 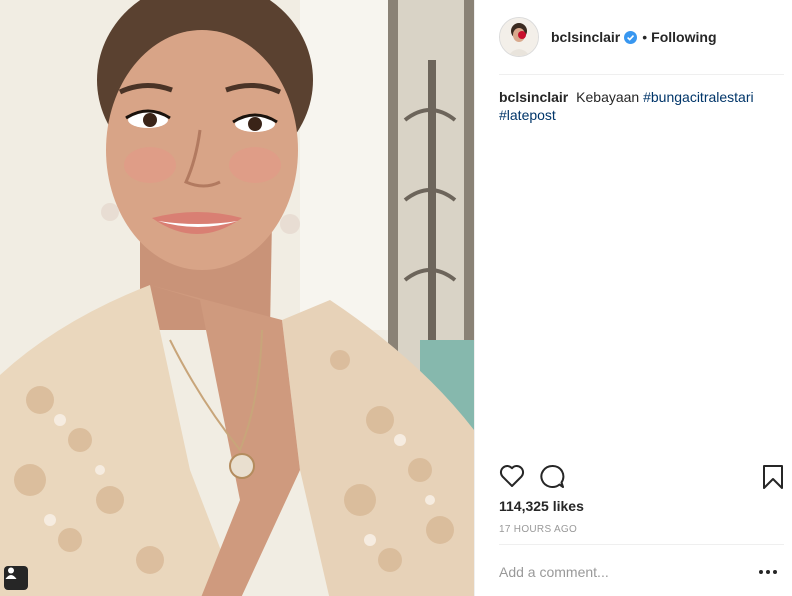 I want to click on caption-username: bclsinclair, so click(x=533, y=97).